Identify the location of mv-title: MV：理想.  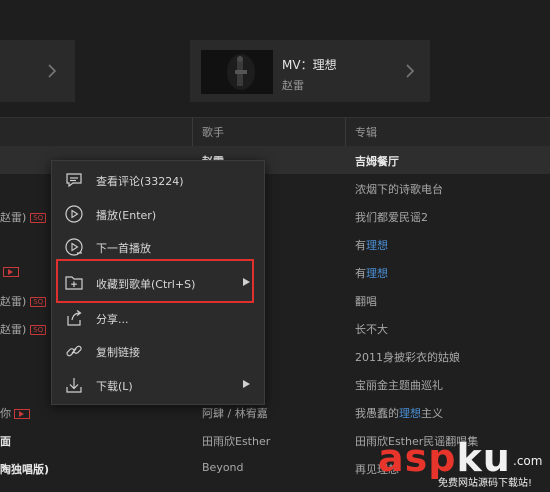
(309, 64).